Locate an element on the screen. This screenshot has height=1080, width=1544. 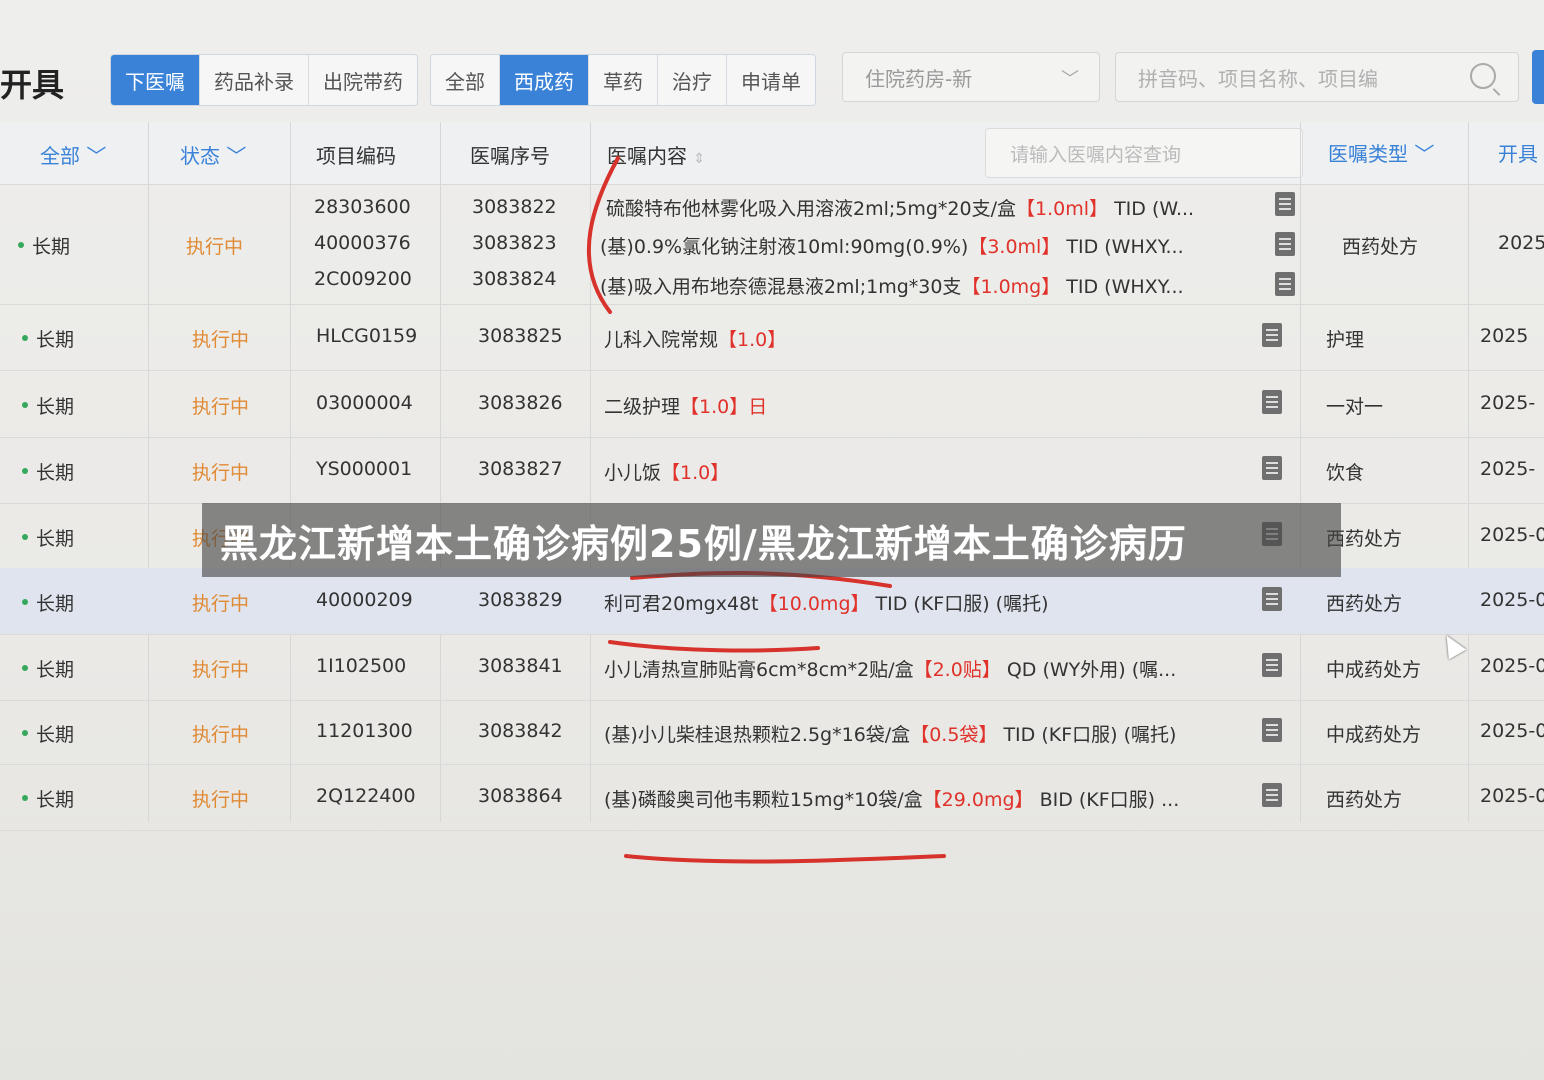
item-code: 40000376 is located at coordinates (362, 243).